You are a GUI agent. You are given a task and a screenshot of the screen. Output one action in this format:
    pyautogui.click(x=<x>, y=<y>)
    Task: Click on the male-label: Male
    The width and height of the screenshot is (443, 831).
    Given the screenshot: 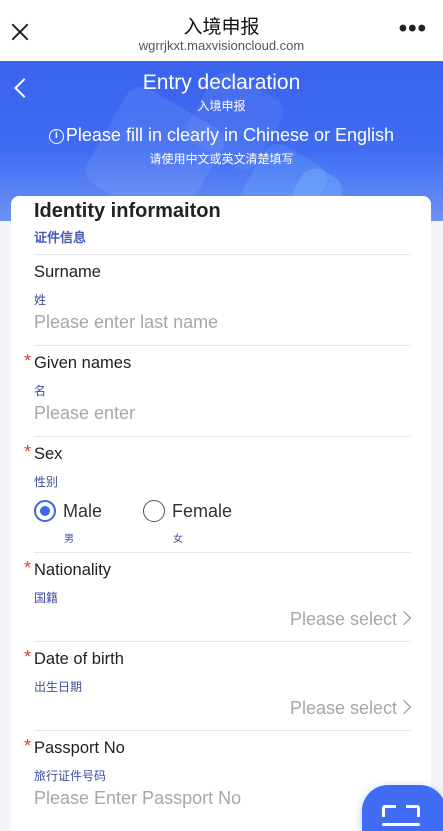 What is the action you would take?
    pyautogui.click(x=82, y=511)
    